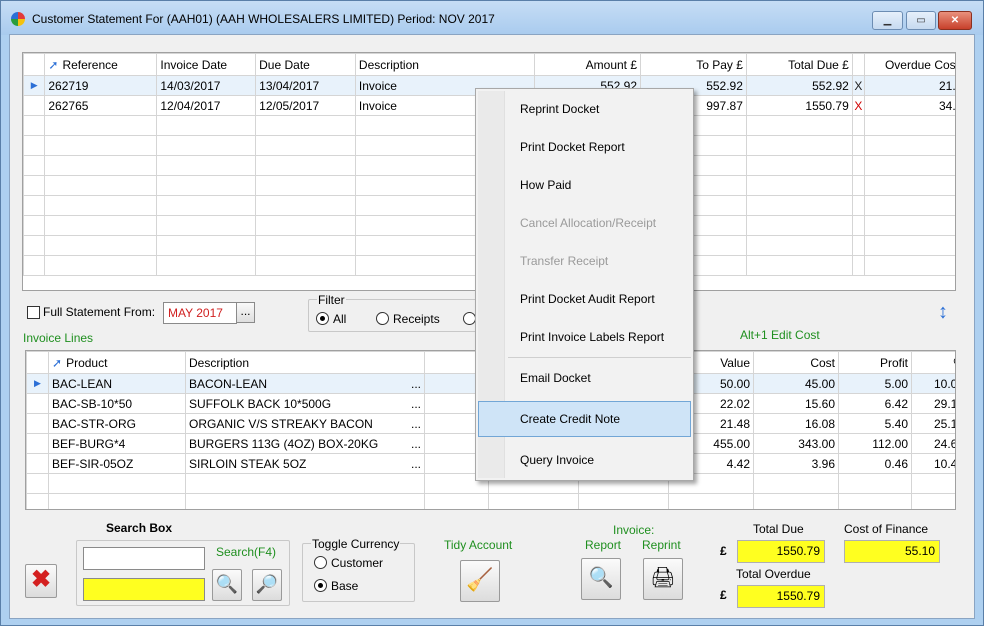 The height and width of the screenshot is (626, 984). I want to click on filter-receipts-label: Receipts, so click(416, 319).